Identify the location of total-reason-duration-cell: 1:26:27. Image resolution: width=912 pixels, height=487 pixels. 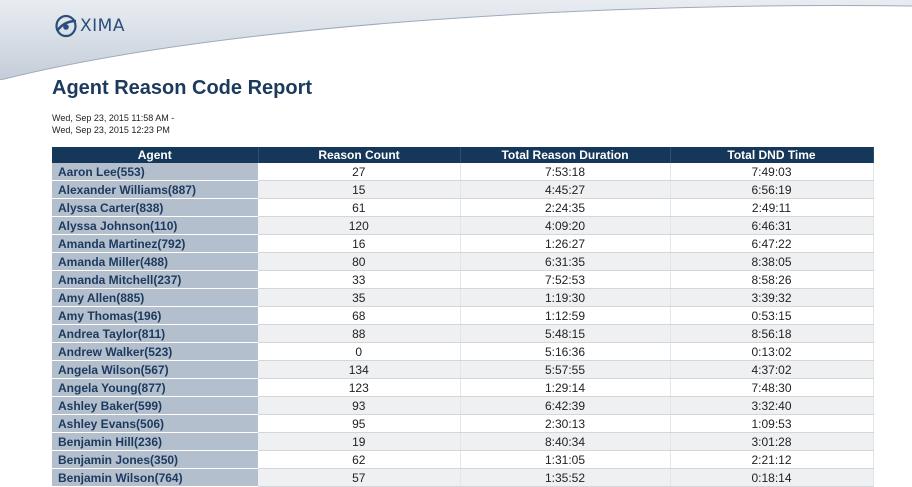
(565, 243).